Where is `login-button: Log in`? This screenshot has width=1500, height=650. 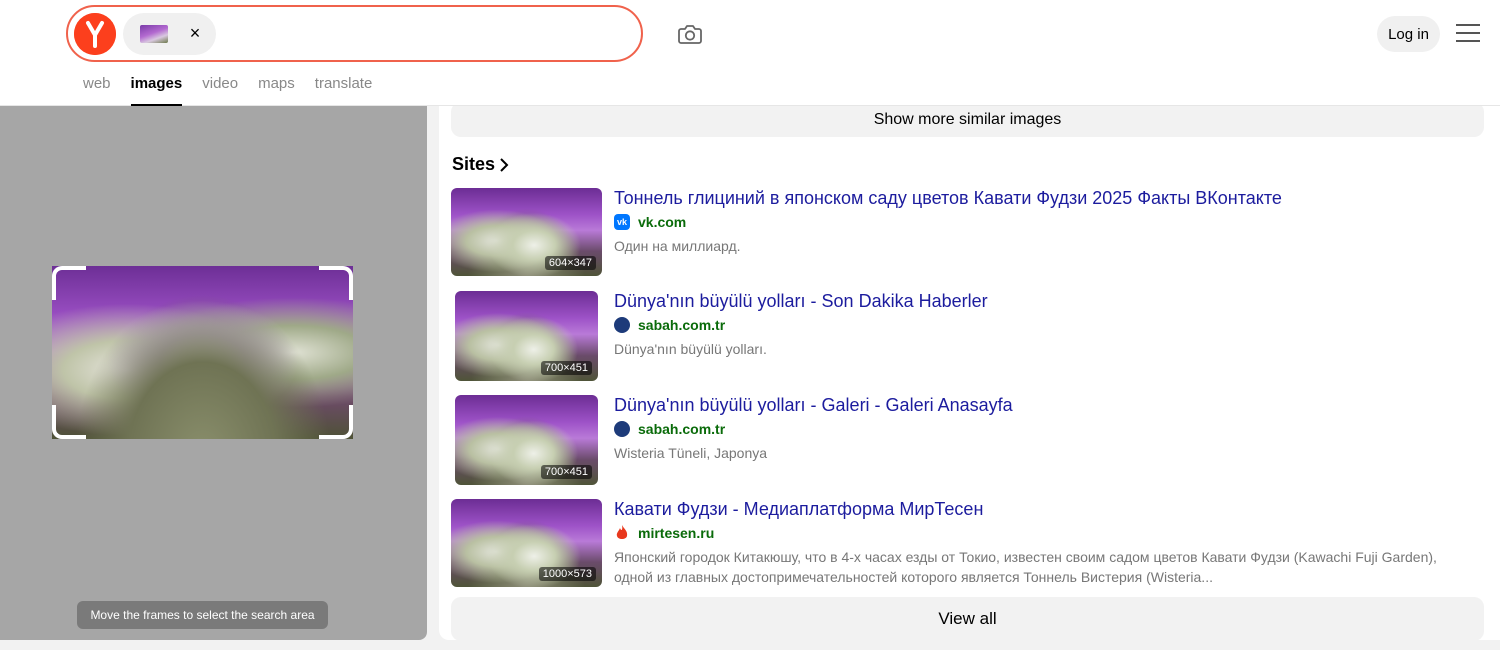
login-button: Log in is located at coordinates (1408, 34).